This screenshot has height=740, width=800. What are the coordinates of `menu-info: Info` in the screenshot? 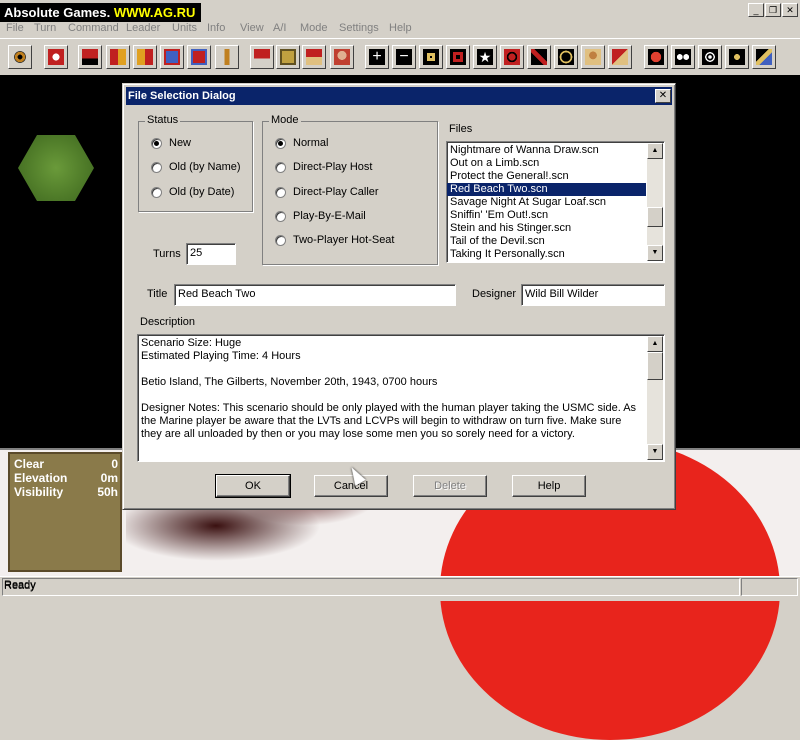 It's located at (216, 28).